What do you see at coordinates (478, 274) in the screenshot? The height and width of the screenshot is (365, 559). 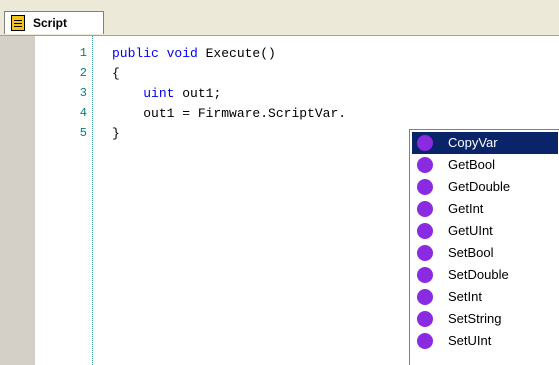 I see `autocomplete-item-label: SetDouble` at bounding box center [478, 274].